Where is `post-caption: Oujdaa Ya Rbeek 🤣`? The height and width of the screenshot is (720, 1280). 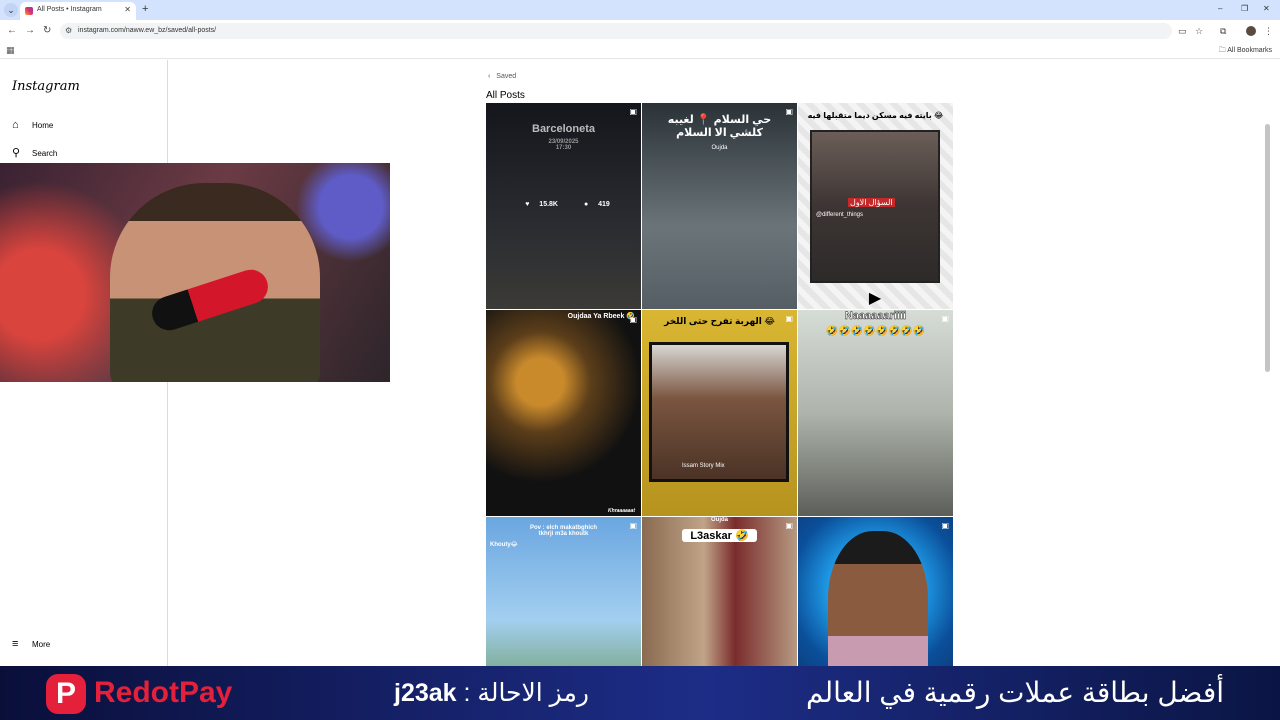
post-caption: Oujdaa Ya Rbeek 🤣 is located at coordinates (601, 316).